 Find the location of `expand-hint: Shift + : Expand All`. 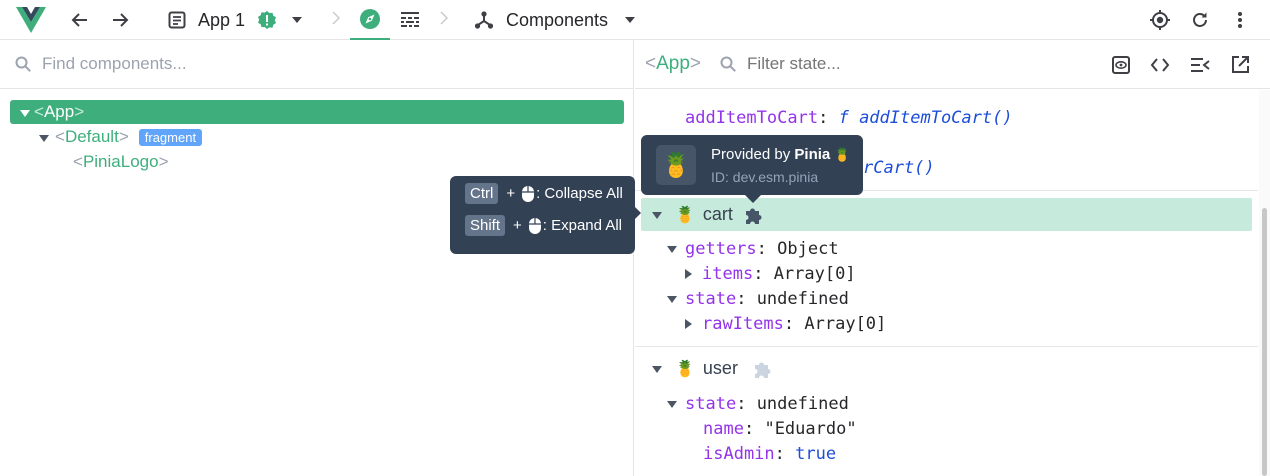

expand-hint: Shift + : Expand All is located at coordinates (543, 225).